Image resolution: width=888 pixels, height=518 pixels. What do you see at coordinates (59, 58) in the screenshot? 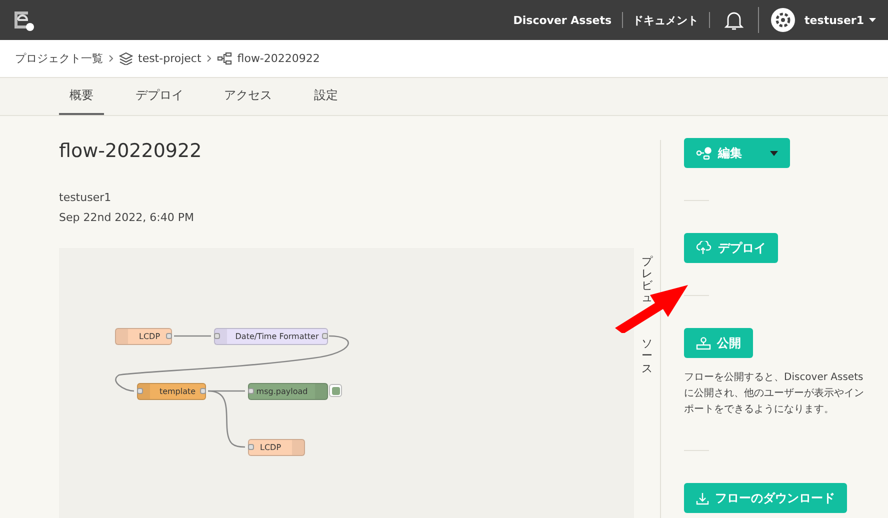
I see `breadcrumb-link: プロジェクト一覧` at bounding box center [59, 58].